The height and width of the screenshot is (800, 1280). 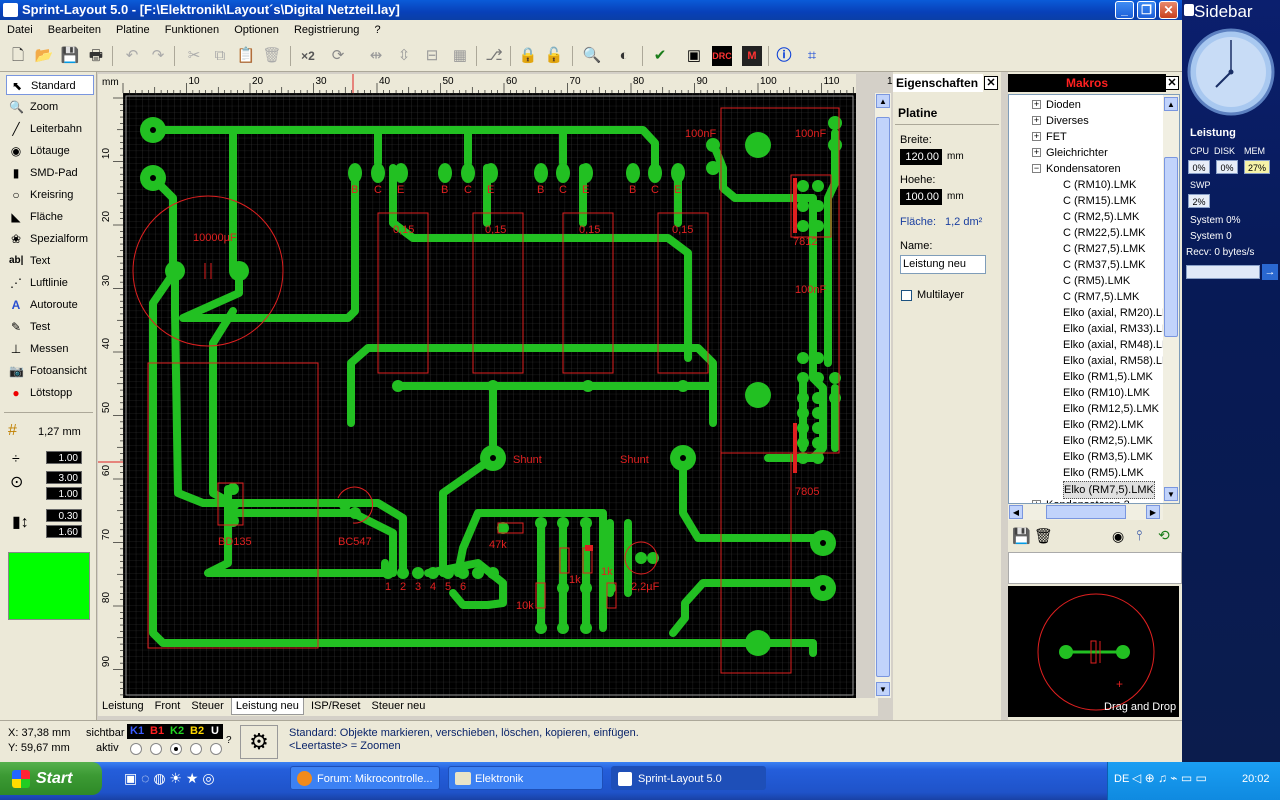 I want to click on grid-icon: #, so click(x=12, y=431).